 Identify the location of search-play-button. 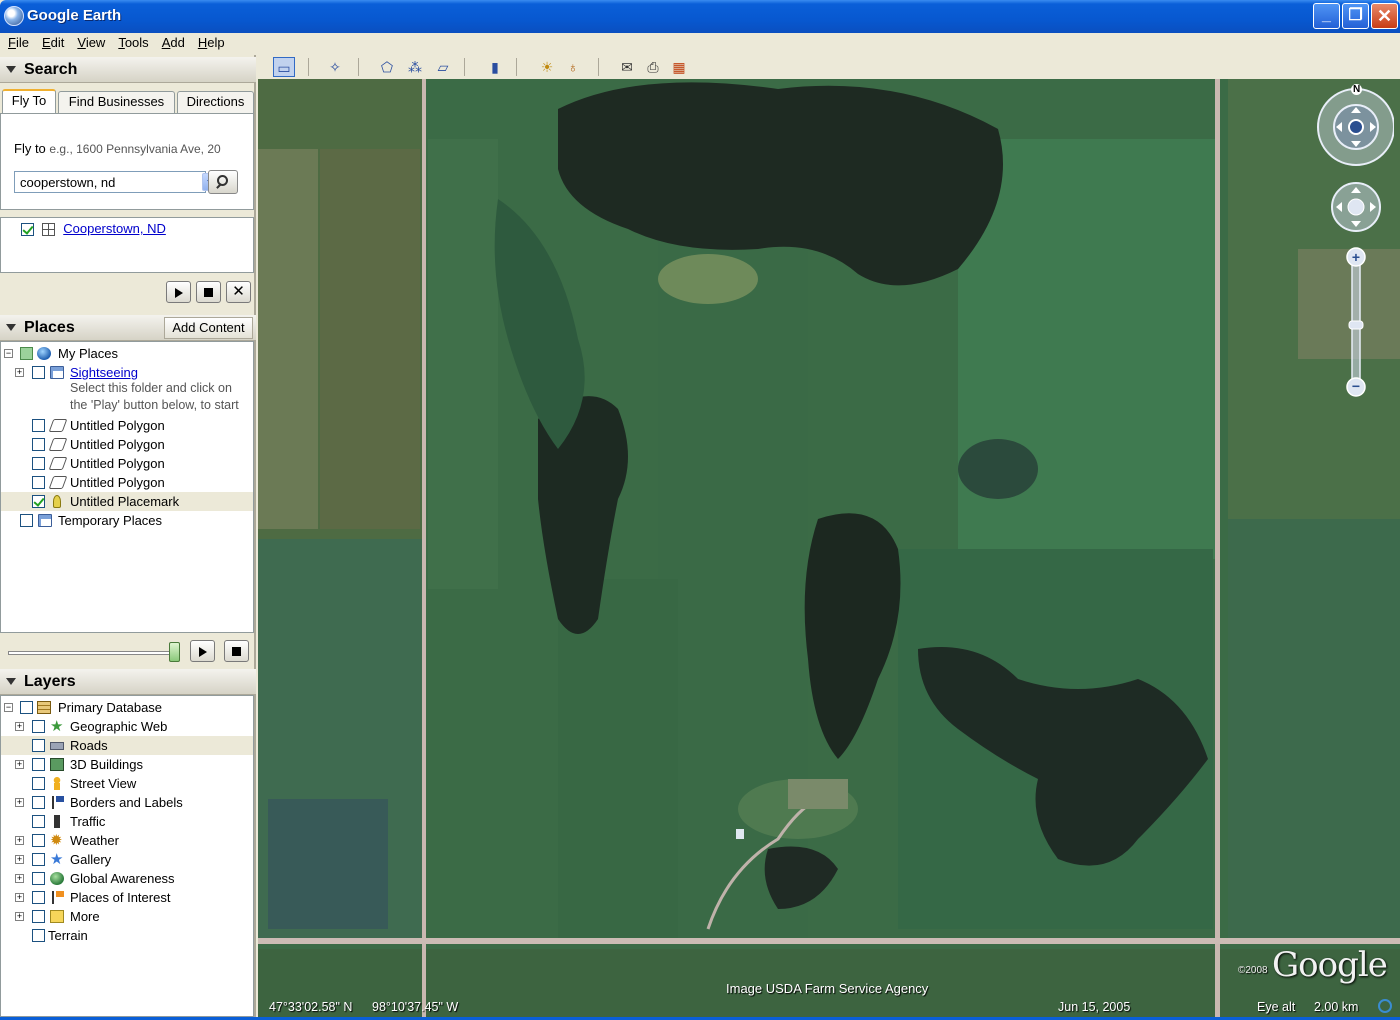
(178, 292).